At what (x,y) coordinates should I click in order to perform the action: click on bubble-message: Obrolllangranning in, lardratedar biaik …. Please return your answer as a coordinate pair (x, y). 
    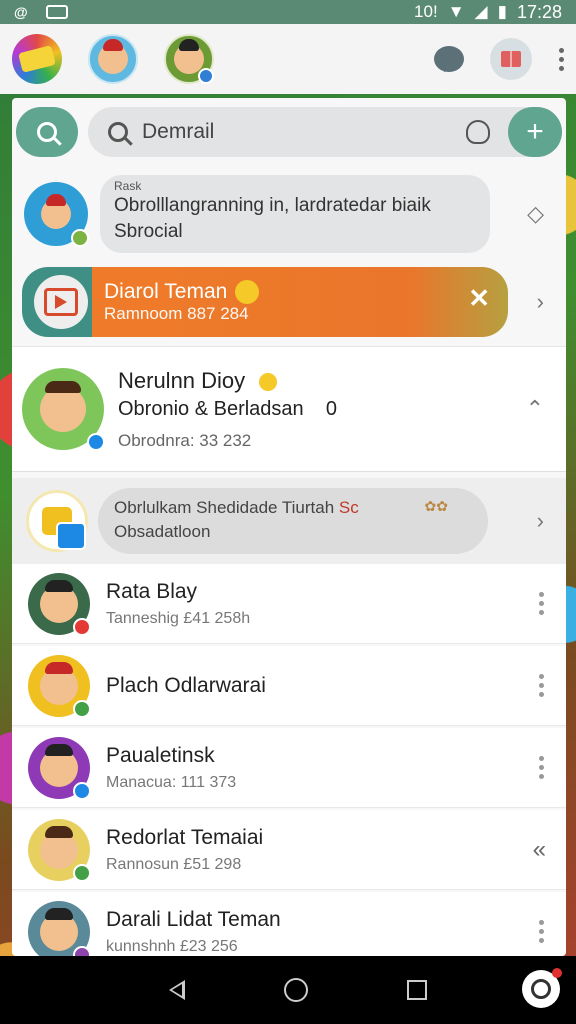
    Looking at the image, I should click on (272, 218).